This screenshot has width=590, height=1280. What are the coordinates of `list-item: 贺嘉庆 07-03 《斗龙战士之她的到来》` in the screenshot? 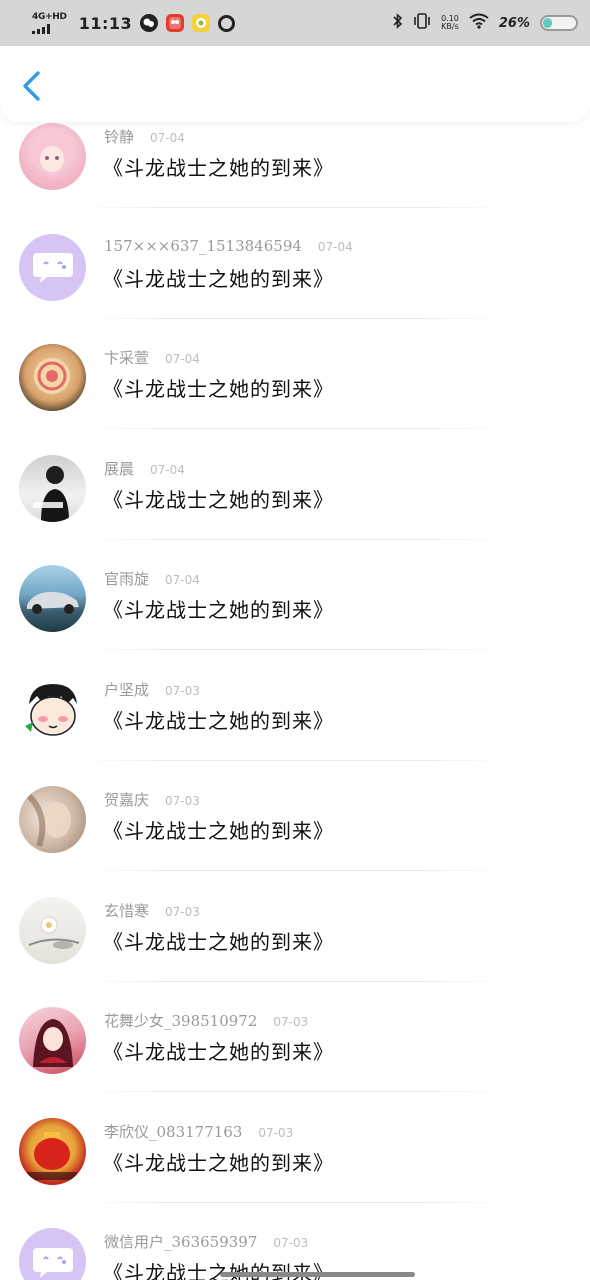 It's located at (295, 807).